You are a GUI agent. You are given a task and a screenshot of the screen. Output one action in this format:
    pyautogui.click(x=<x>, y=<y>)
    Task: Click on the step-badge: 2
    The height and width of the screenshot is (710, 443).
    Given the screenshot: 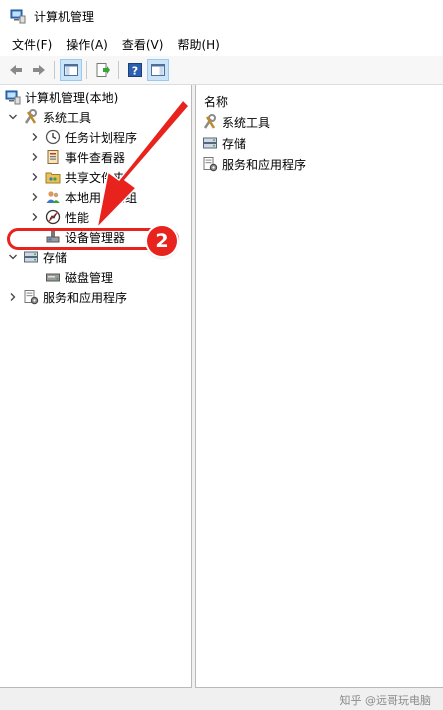 What is the action you would take?
    pyautogui.click(x=162, y=241)
    